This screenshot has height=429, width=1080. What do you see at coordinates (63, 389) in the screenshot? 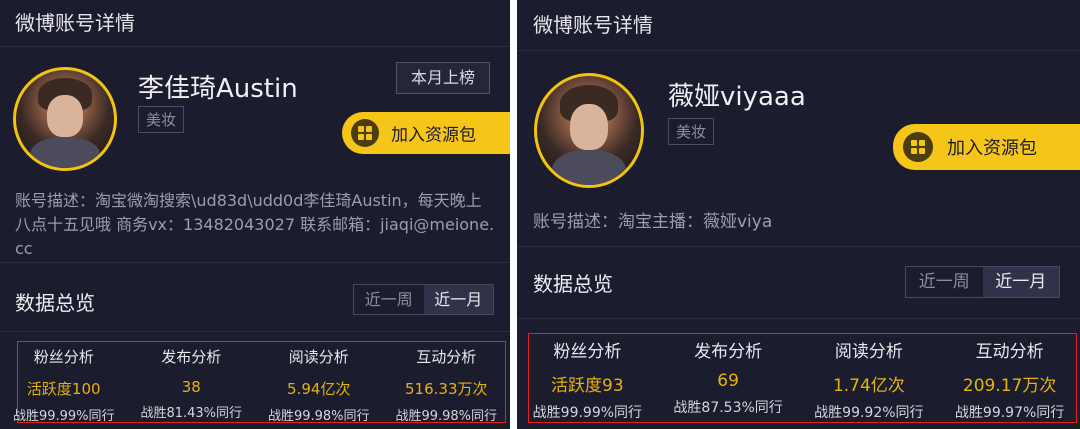
I see `stat-value: 活跃度100` at bounding box center [63, 389].